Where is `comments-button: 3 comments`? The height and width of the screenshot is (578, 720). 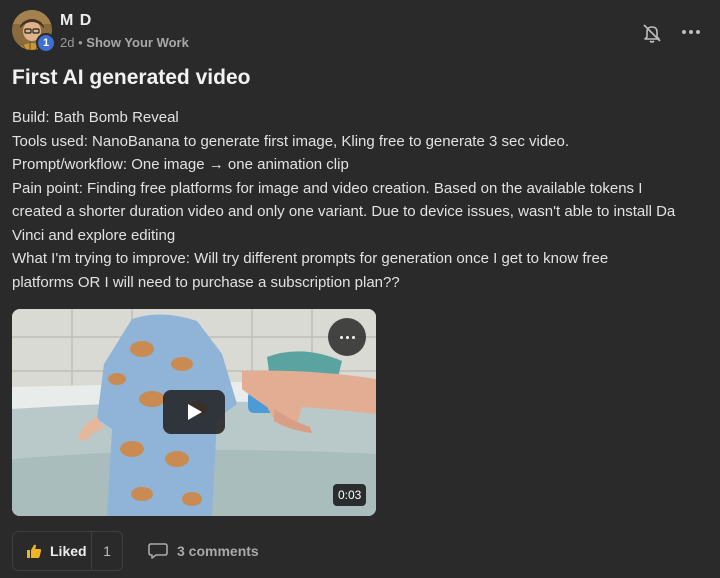 comments-button: 3 comments is located at coordinates (203, 551).